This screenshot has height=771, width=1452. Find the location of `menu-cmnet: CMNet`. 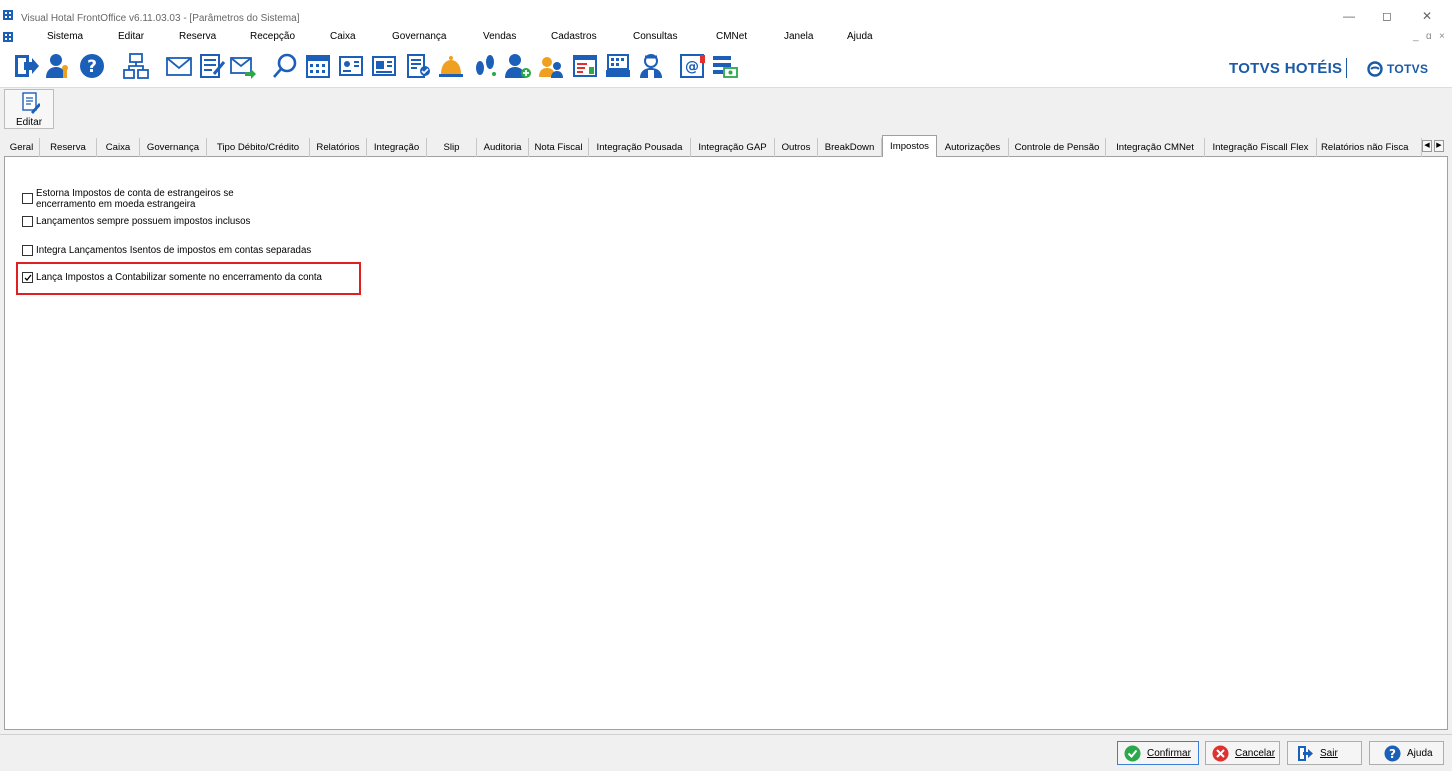

menu-cmnet: CMNet is located at coordinates (731, 36).